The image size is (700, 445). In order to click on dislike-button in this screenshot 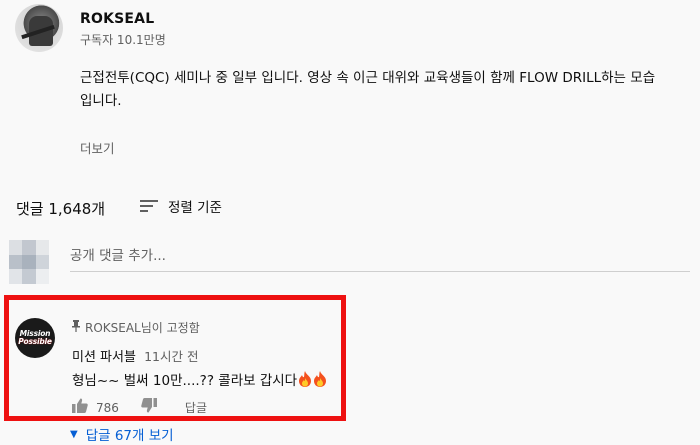, I will do `click(149, 407)`.